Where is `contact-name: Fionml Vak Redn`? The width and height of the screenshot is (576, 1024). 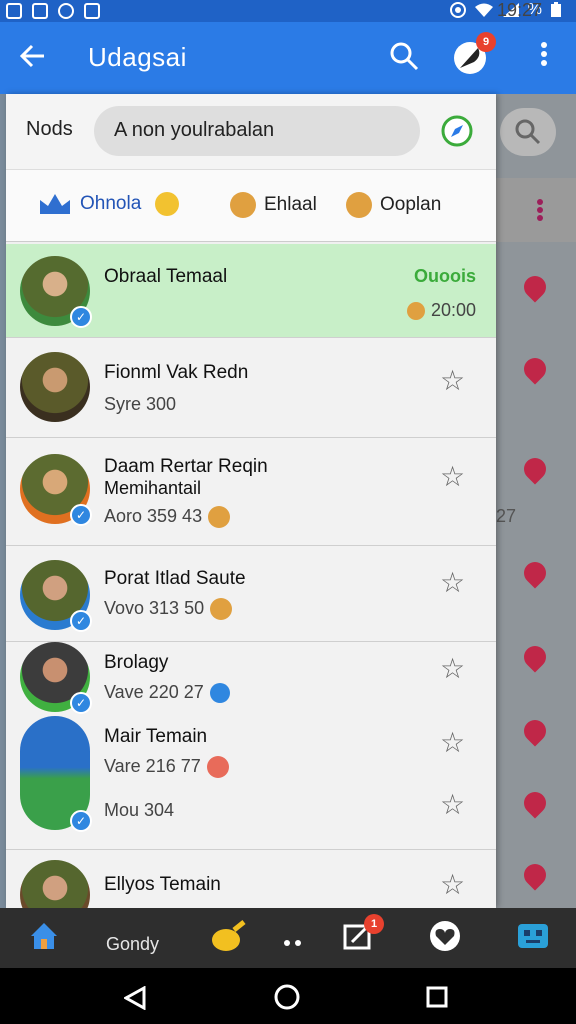
contact-name: Fionml Vak Redn is located at coordinates (176, 372).